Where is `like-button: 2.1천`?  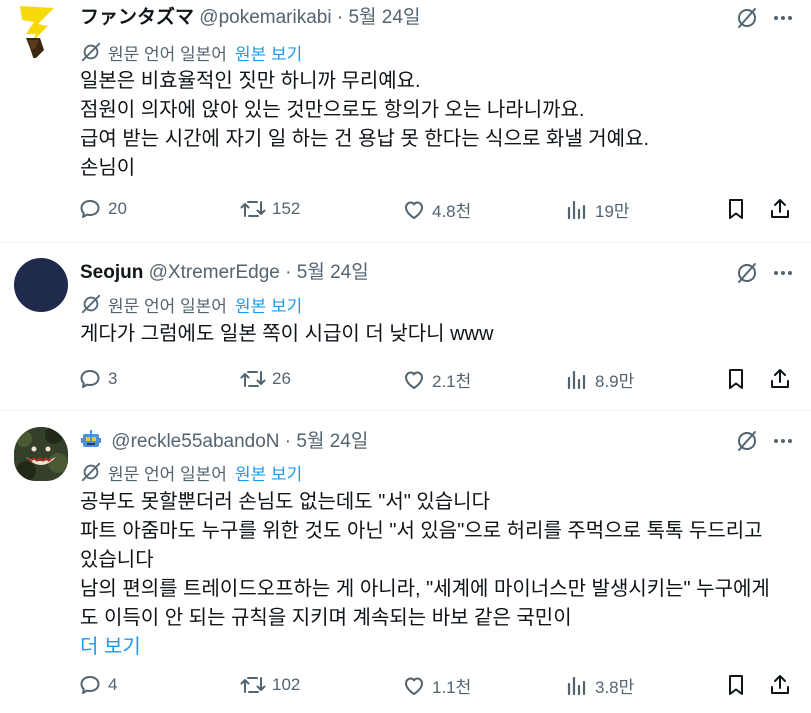
like-button: 2.1천 is located at coordinates (436, 379).